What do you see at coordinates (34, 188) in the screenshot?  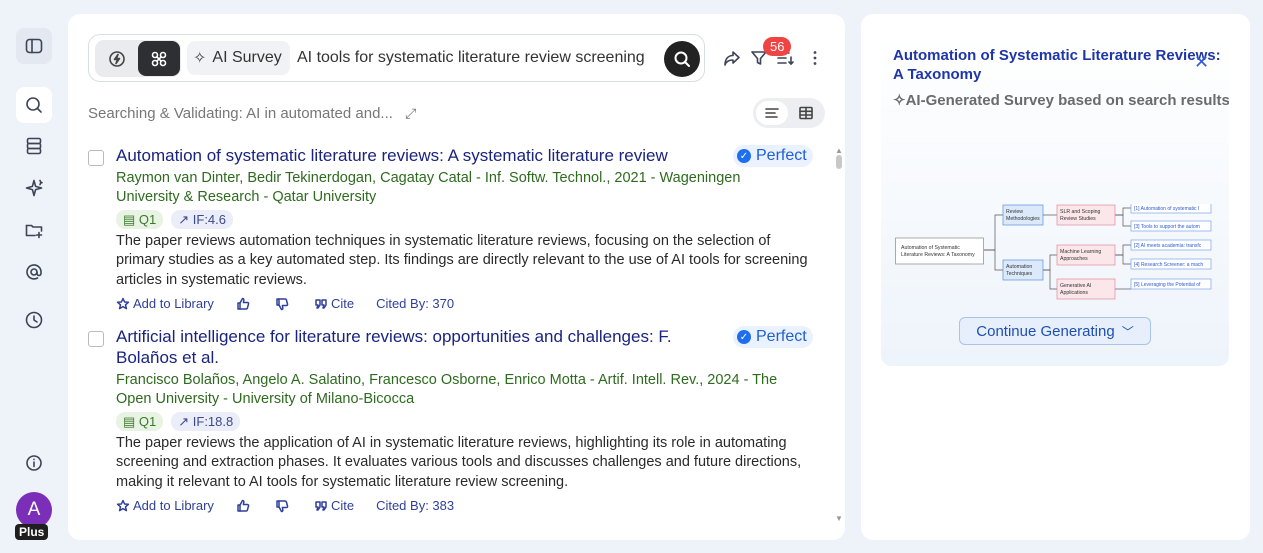 I see `sparkle-icon` at bounding box center [34, 188].